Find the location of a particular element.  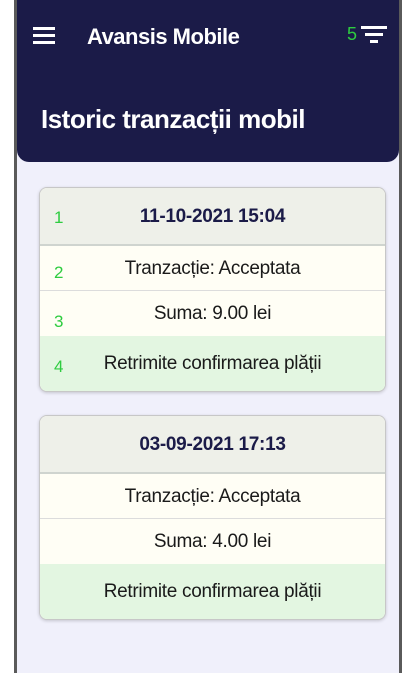

transaction-amount: Suma: 4.00 lei is located at coordinates (212, 541).